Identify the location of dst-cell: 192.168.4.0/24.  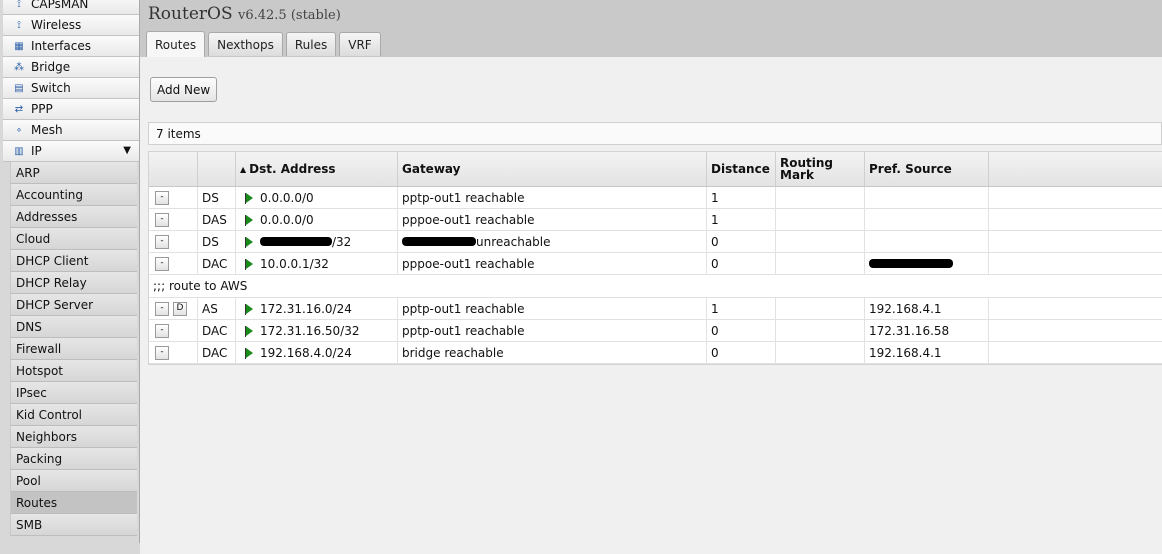
(317, 352).